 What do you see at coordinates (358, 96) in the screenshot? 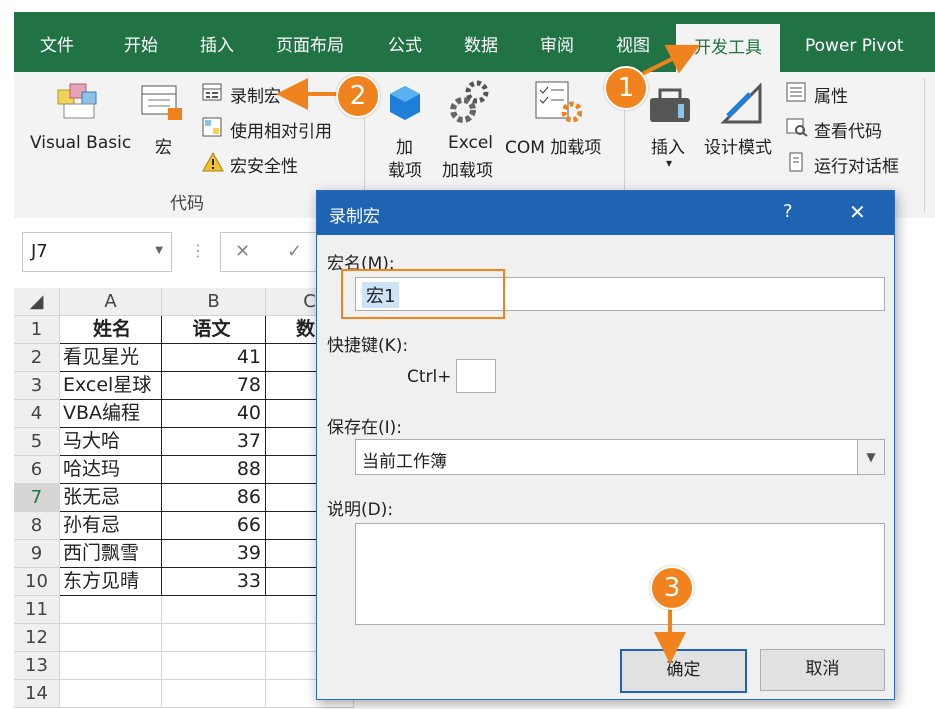
I see `callout-badge: 2` at bounding box center [358, 96].